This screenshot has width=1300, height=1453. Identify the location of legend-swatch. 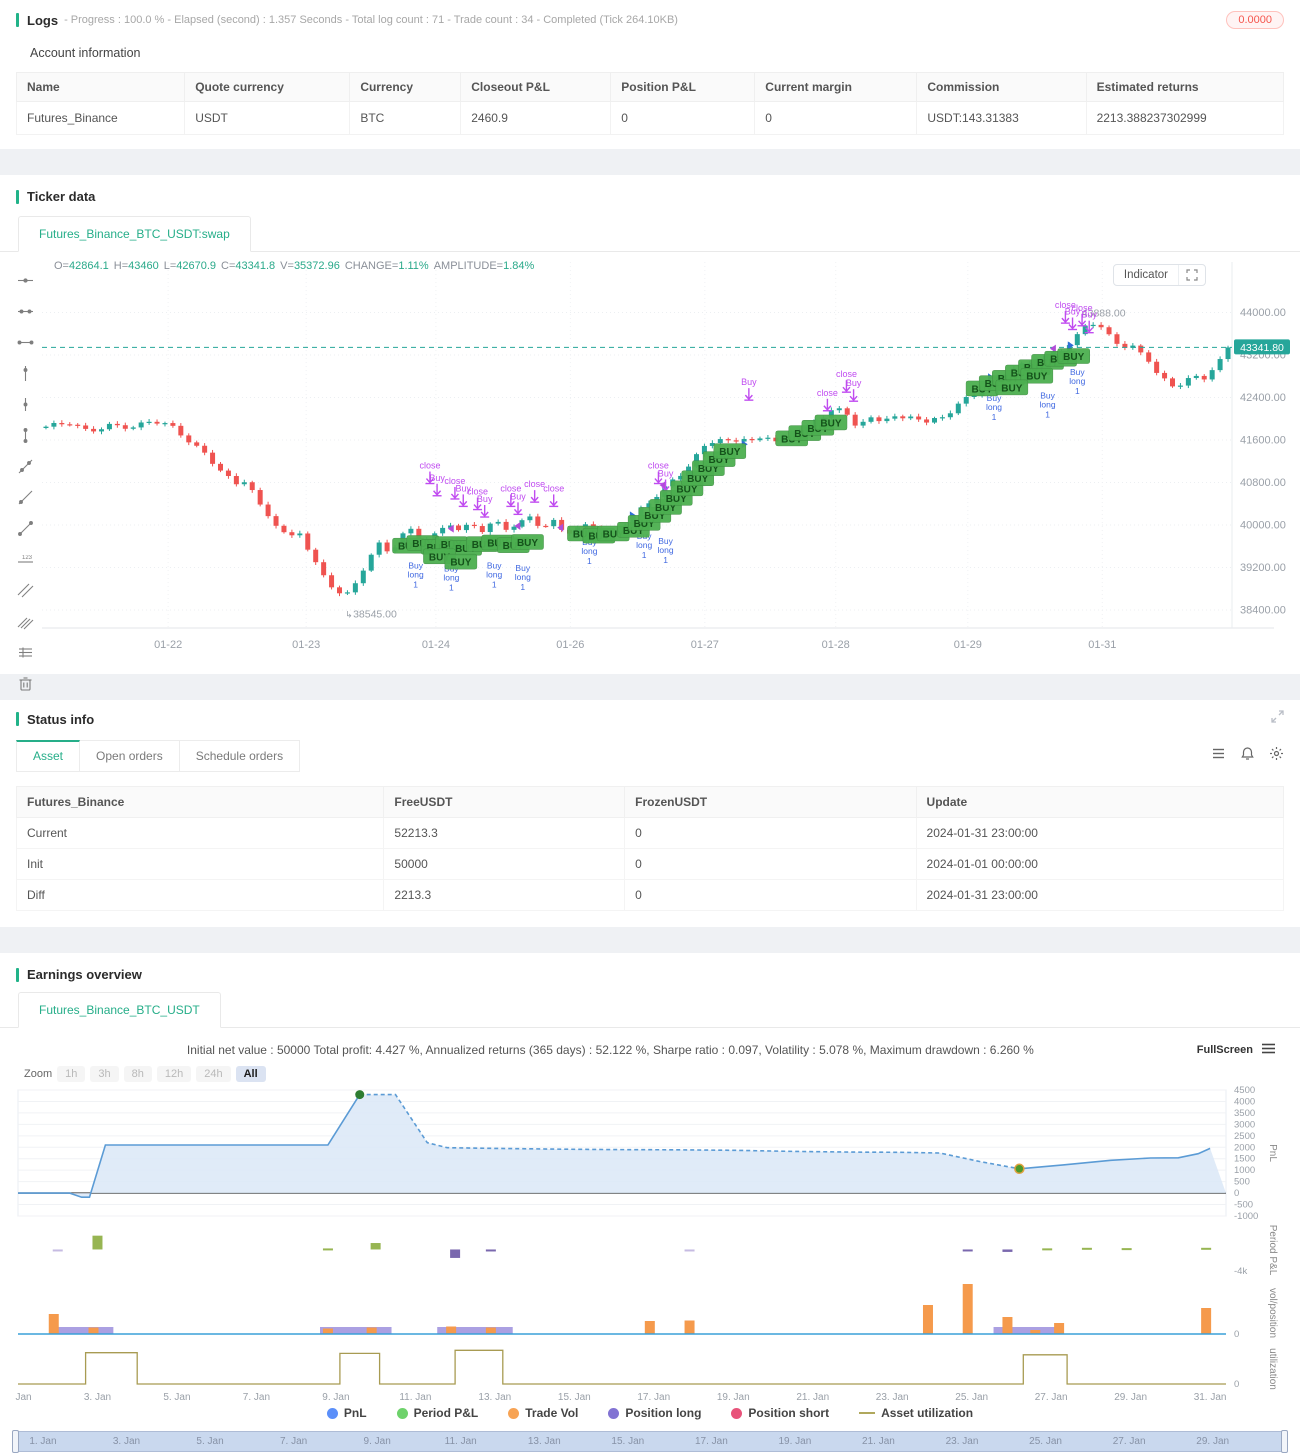
(867, 1413).